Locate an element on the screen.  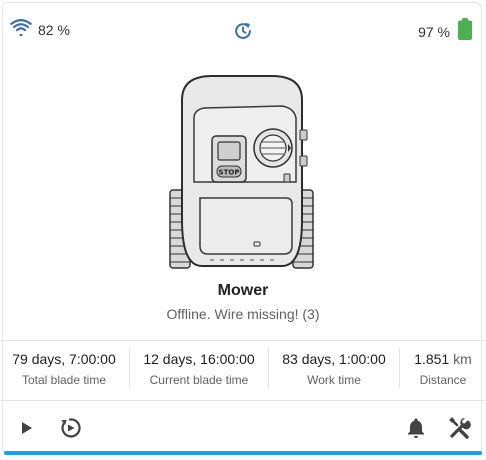
action-bar is located at coordinates (243, 428).